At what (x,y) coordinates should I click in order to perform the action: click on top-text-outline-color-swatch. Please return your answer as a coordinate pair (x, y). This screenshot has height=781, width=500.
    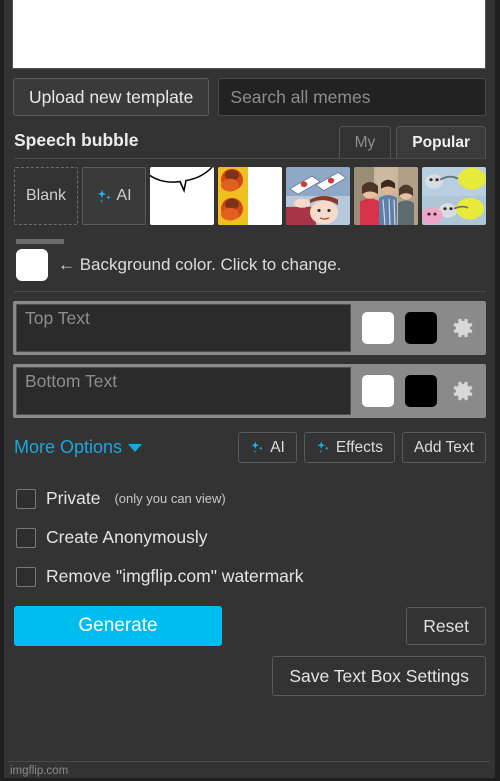
    Looking at the image, I should click on (421, 328).